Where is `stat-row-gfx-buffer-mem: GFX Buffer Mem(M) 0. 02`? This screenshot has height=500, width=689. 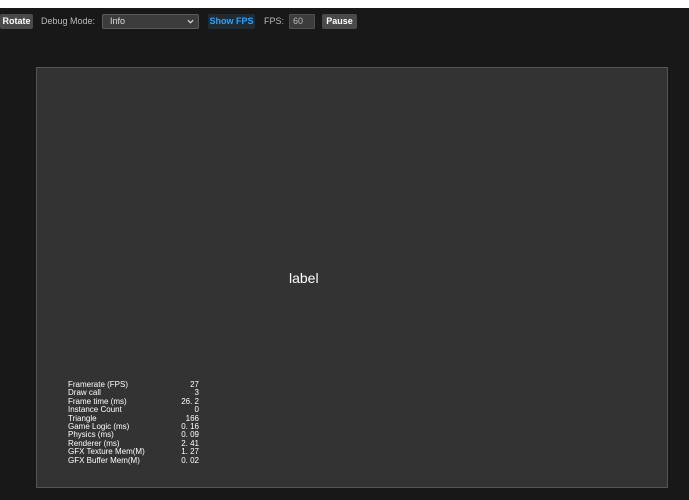
stat-row-gfx-buffer-mem: GFX Buffer Mem(M) 0. 02 is located at coordinates (133, 460).